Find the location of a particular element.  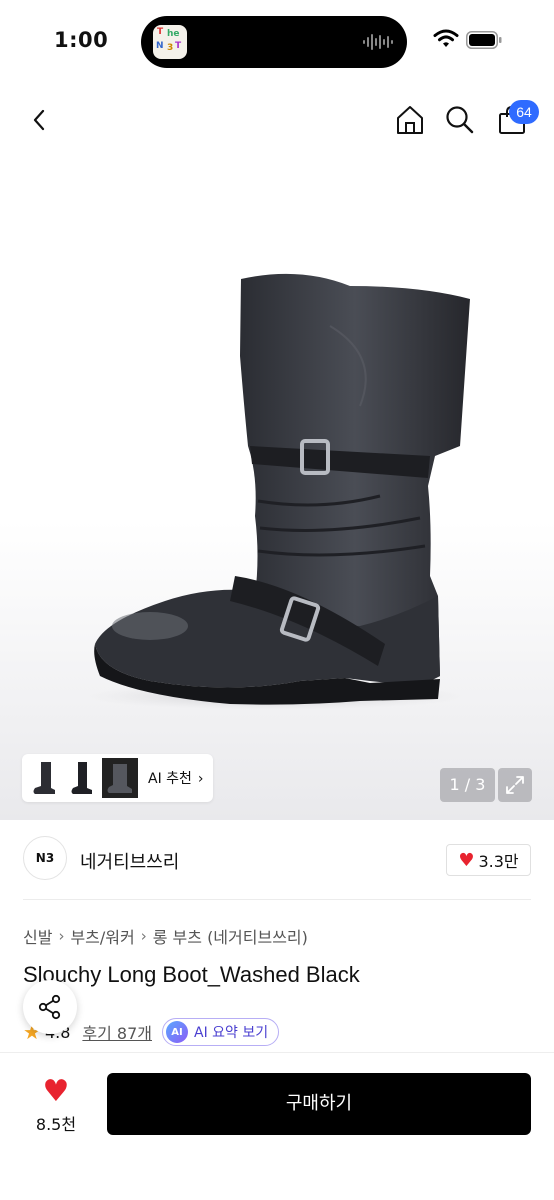

top-nav is located at coordinates (277, 120).